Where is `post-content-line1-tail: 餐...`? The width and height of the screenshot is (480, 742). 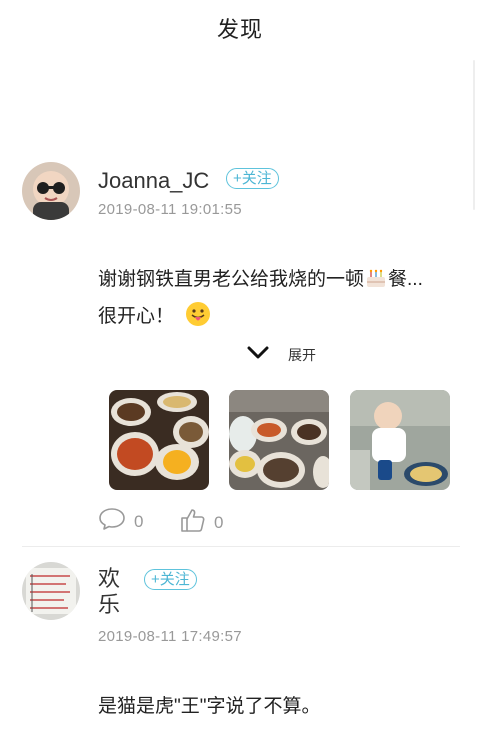
post-content-line1-tail: 餐... is located at coordinates (405, 279).